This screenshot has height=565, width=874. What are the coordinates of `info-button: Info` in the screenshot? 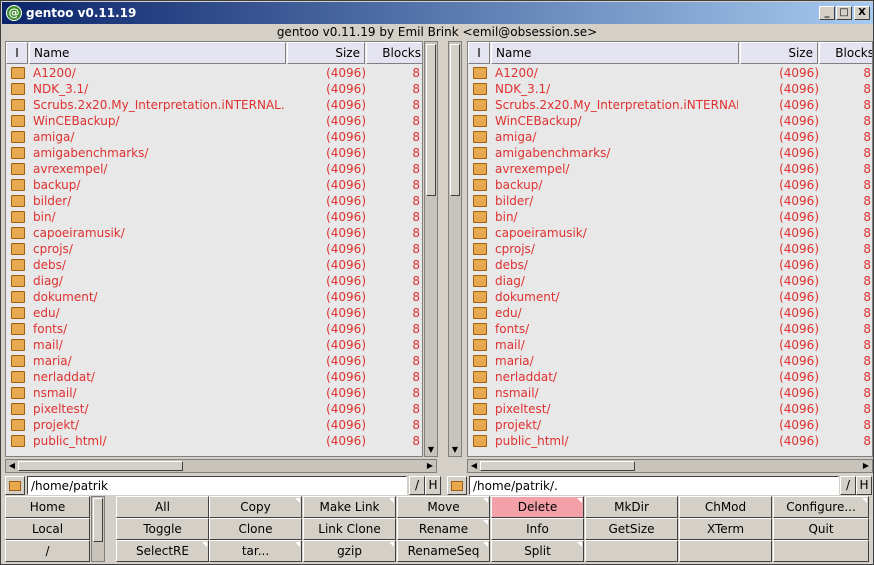 It's located at (537, 529).